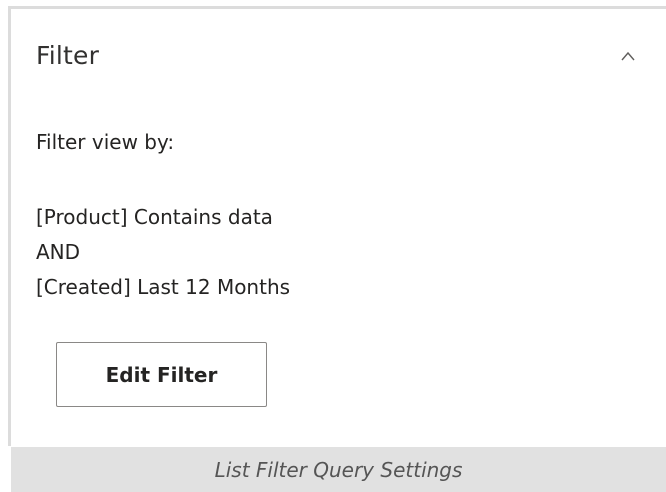 The width and height of the screenshot is (666, 492). Describe the element at coordinates (105, 142) in the screenshot. I see `filter-view-label: Filter view by:` at that location.